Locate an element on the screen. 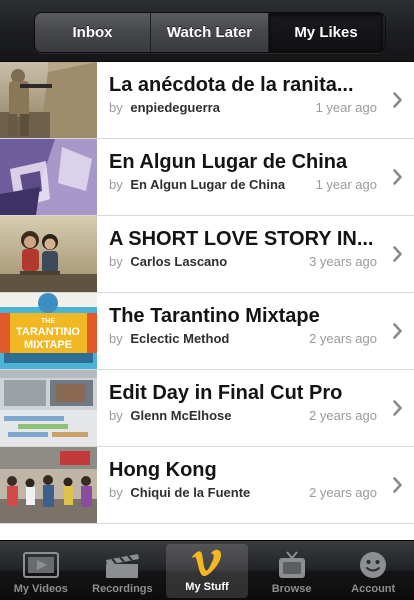  vimeo-v-icon is located at coordinates (207, 563).